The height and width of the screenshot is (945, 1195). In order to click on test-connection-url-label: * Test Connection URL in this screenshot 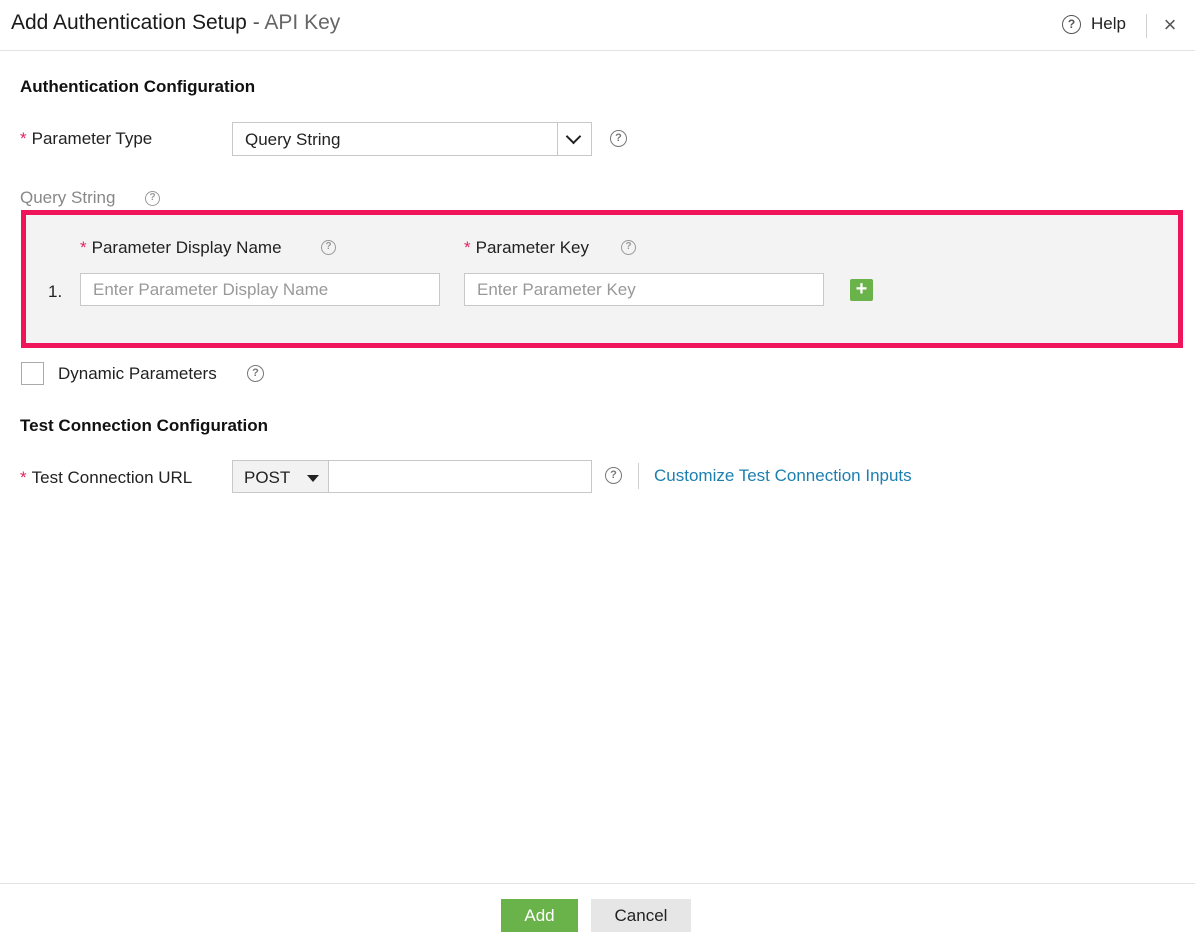, I will do `click(106, 478)`.